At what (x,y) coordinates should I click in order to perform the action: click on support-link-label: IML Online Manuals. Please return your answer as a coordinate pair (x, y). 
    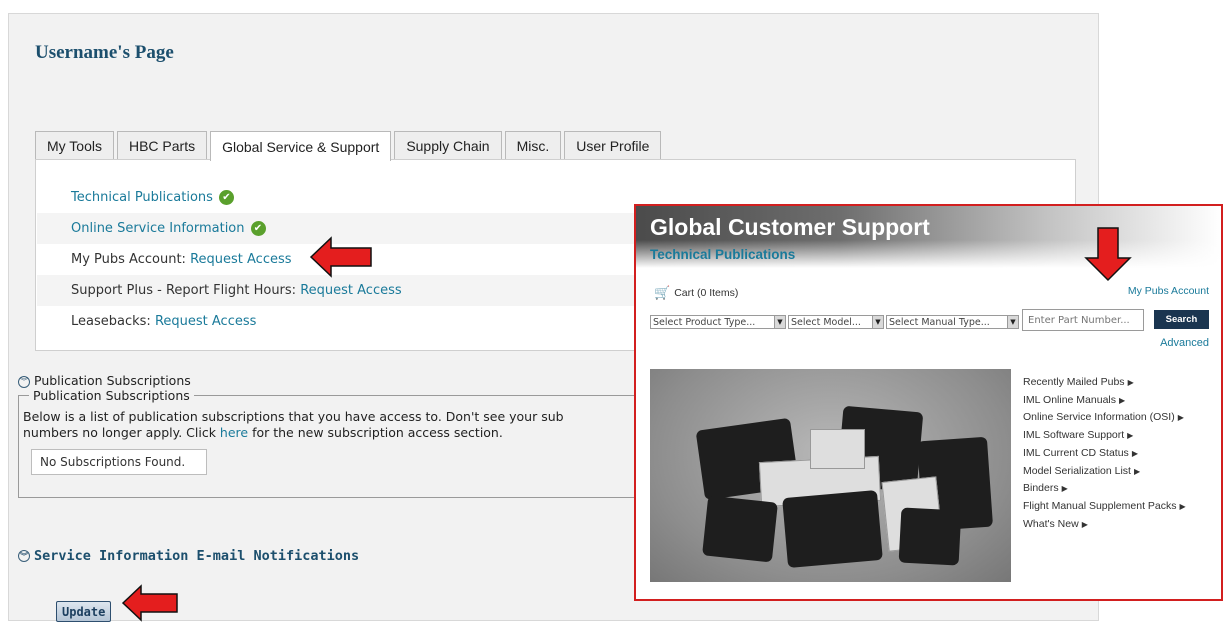
    Looking at the image, I should click on (1069, 399).